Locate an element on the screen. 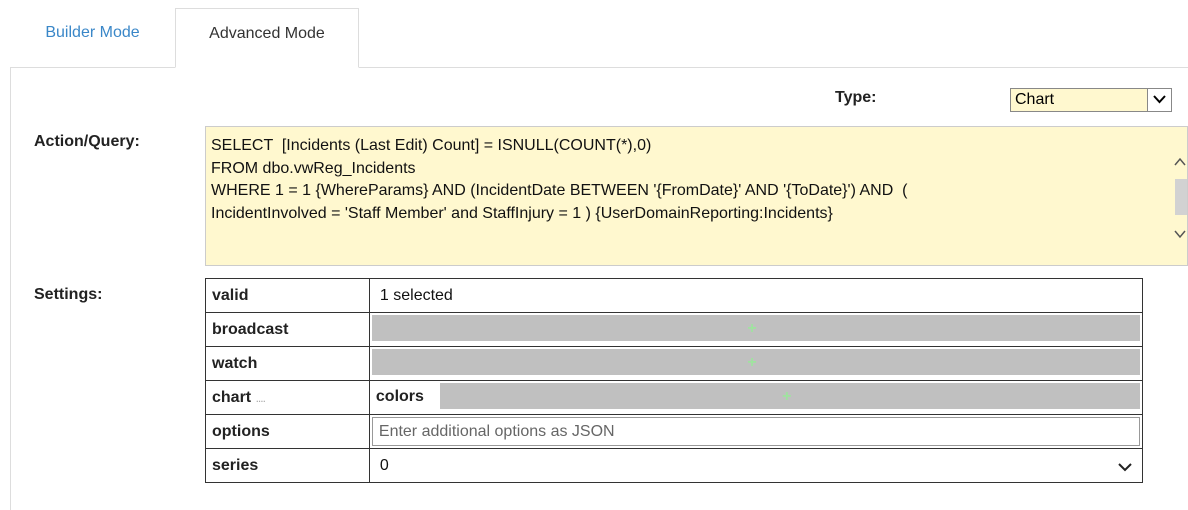  scroll-down-icon is located at coordinates (1180, 235).